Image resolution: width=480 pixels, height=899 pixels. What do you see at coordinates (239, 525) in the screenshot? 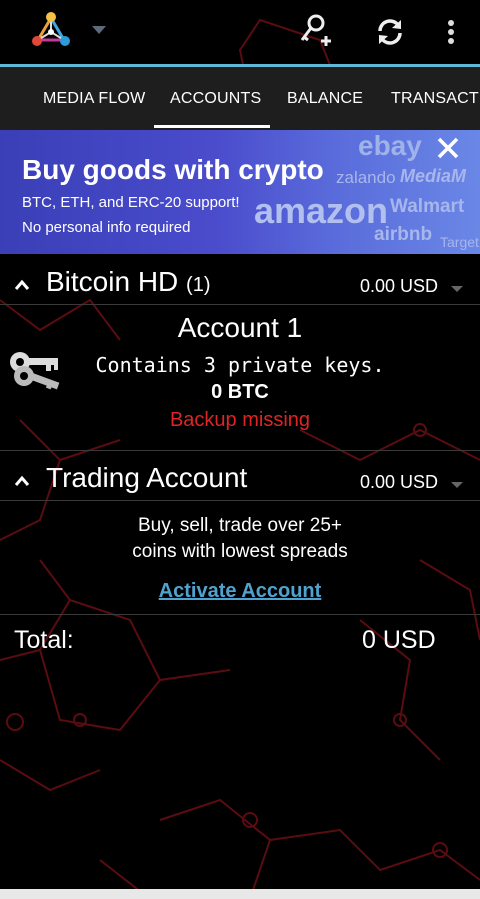
I see `trading-description-line1: Buy, sell, trade over 25+` at bounding box center [239, 525].